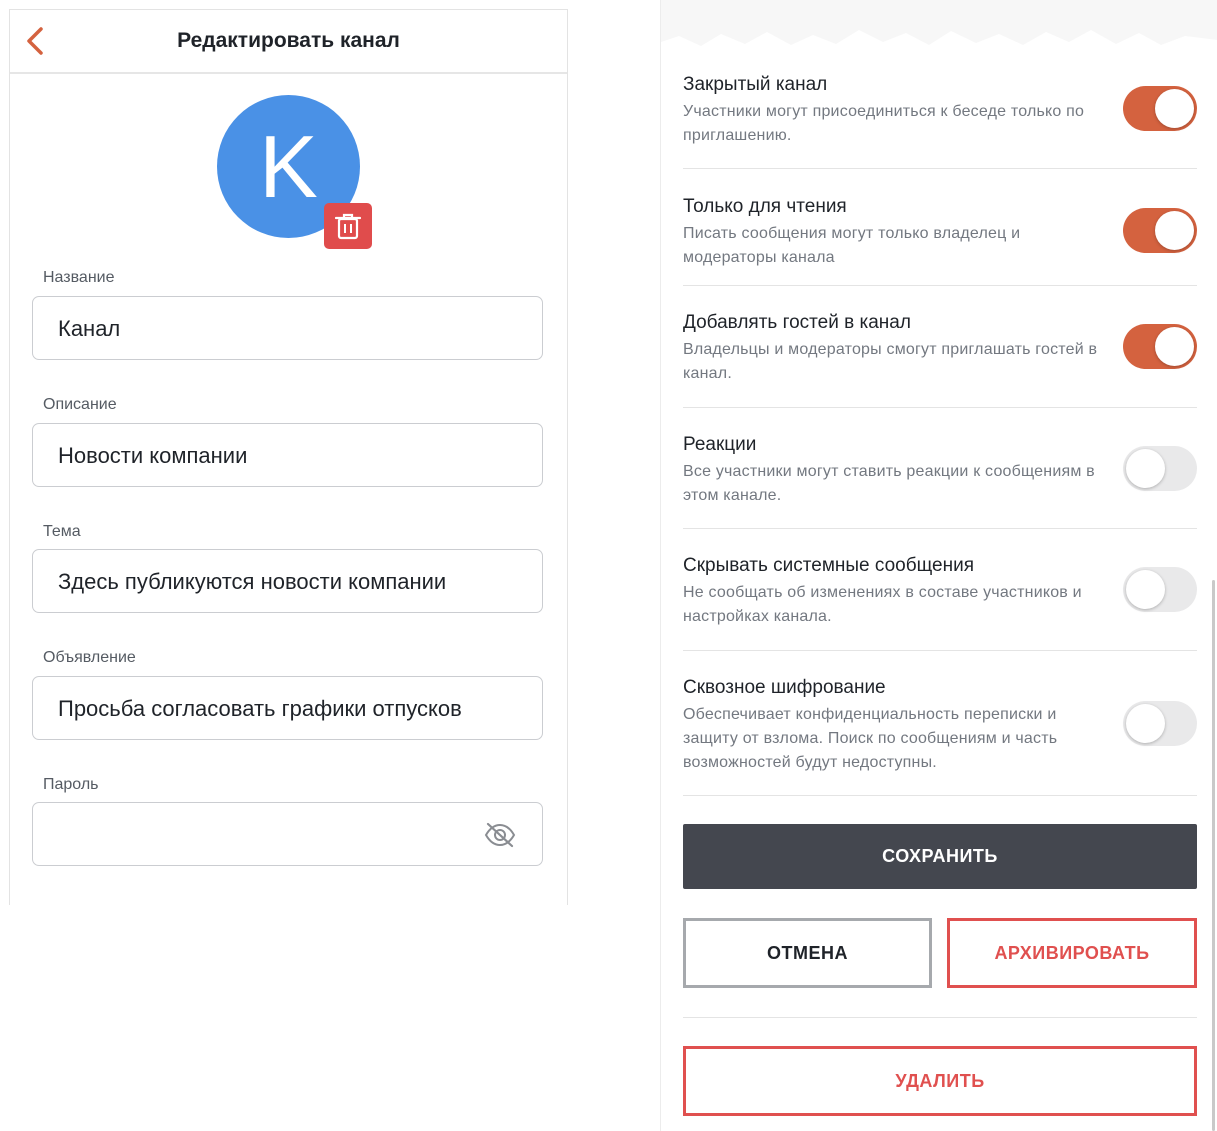 Image resolution: width=1217 pixels, height=1131 pixels. What do you see at coordinates (89, 328) in the screenshot?
I see `name-value: Канал` at bounding box center [89, 328].